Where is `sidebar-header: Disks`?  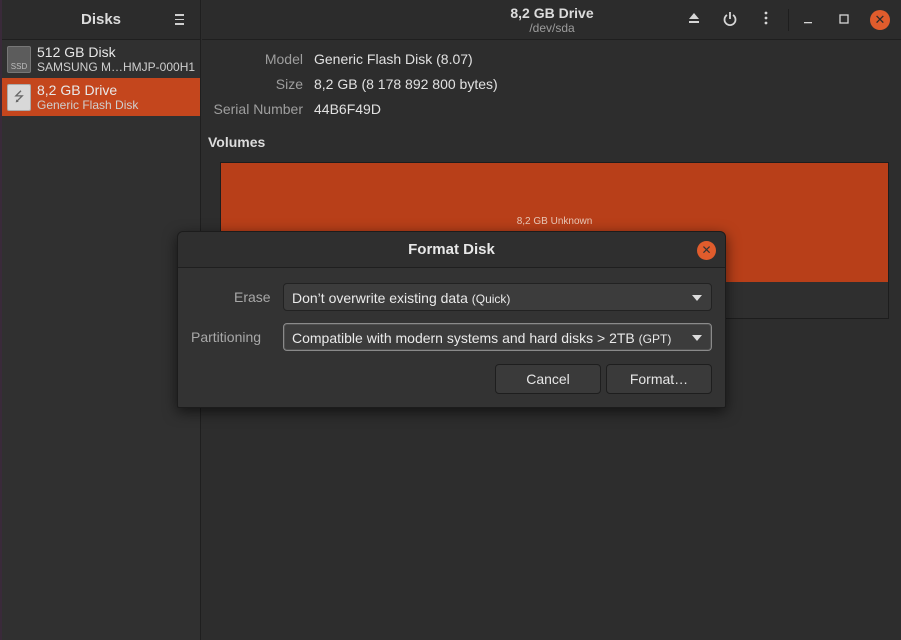 sidebar-header: Disks is located at coordinates (101, 20).